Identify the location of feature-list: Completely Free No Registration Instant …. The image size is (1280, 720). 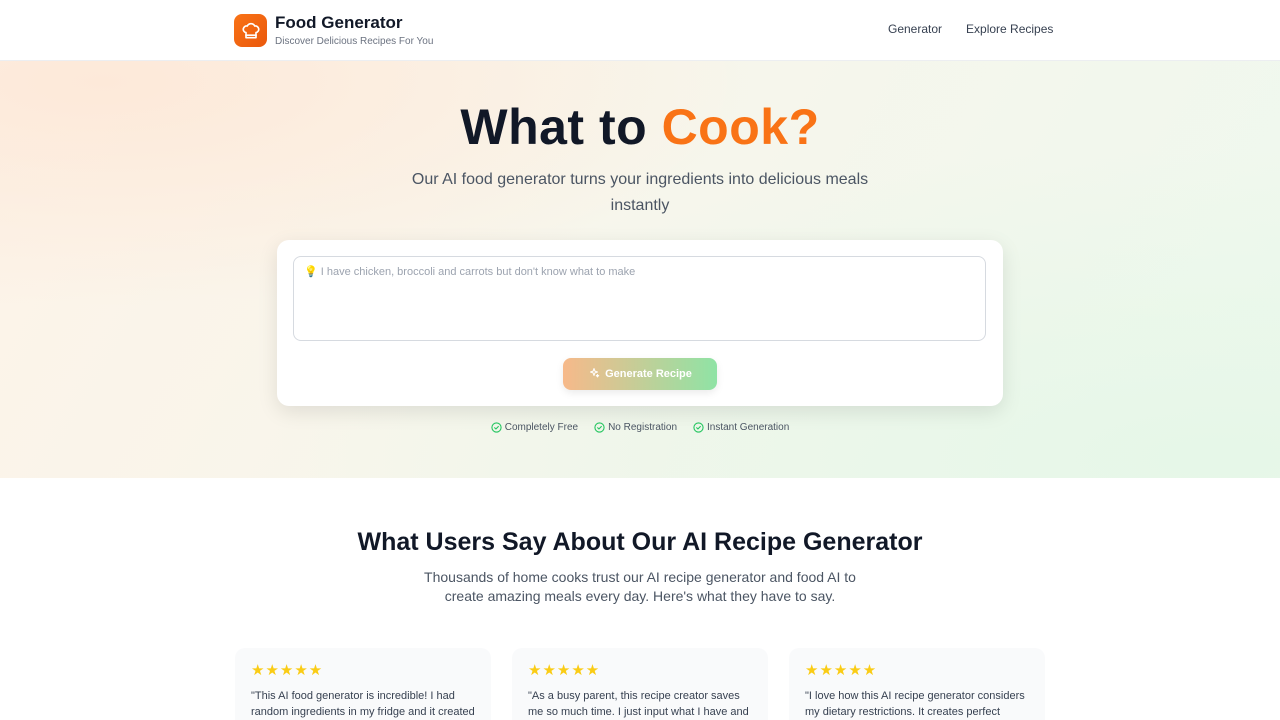
(640, 427).